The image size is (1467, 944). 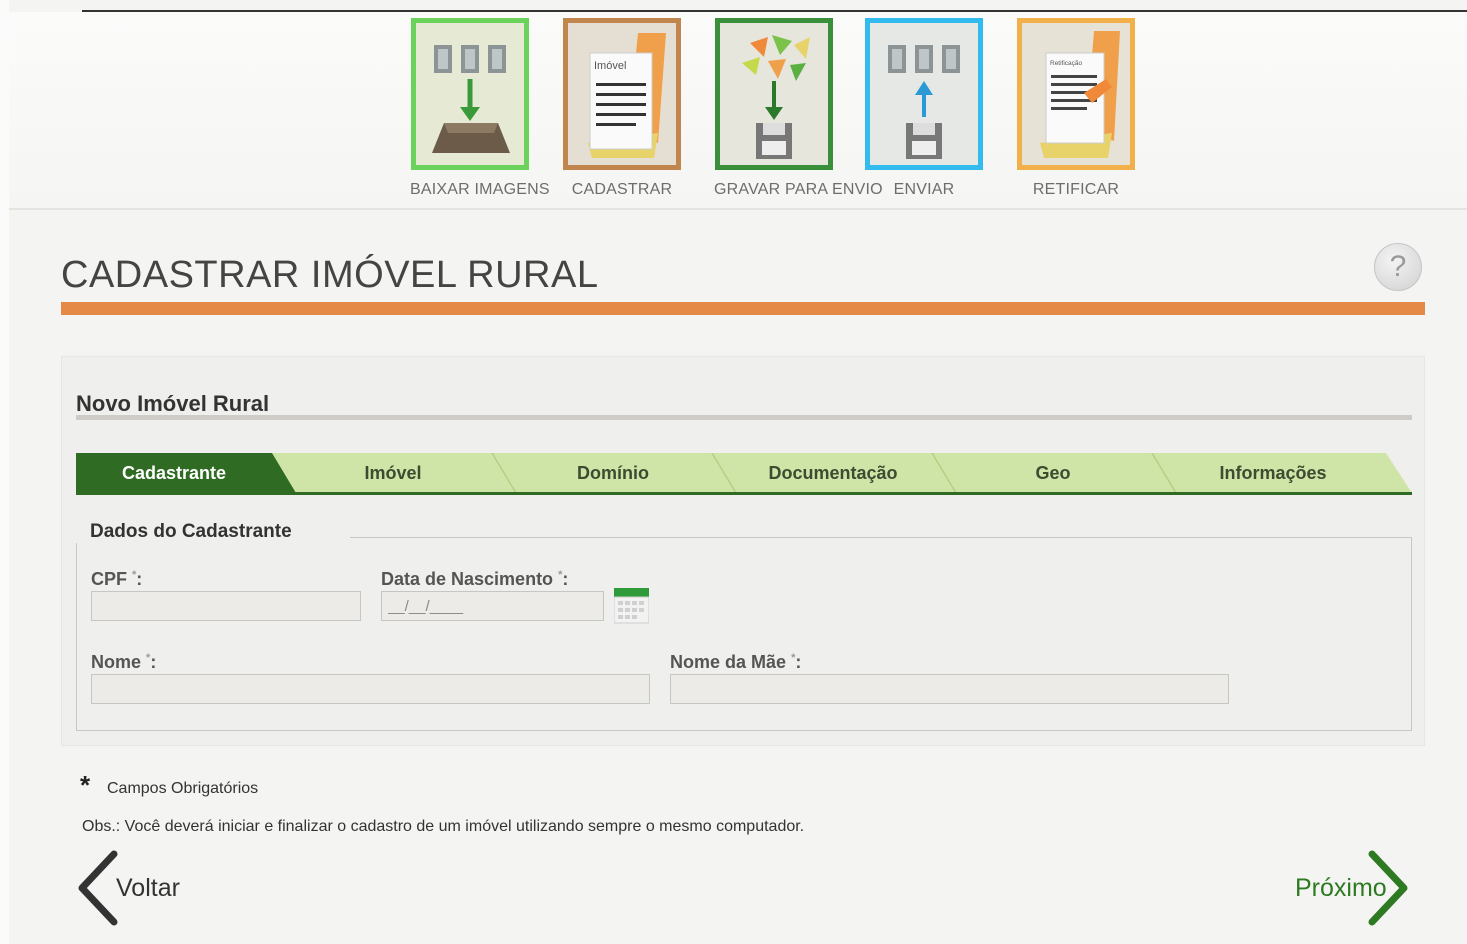 What do you see at coordinates (109, 579) in the screenshot?
I see `cpf-label-text: CPF` at bounding box center [109, 579].